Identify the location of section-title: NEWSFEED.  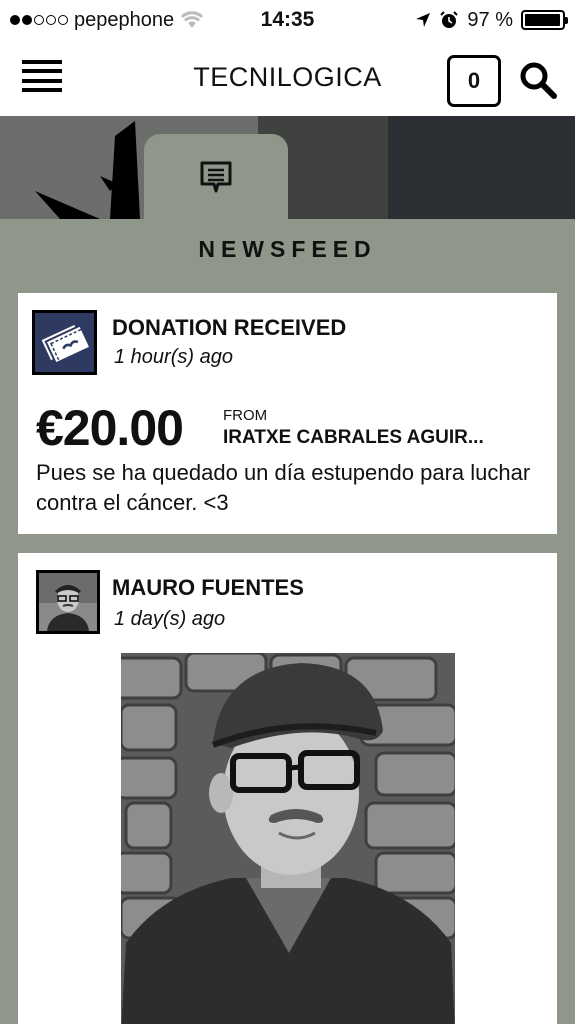
(287, 249).